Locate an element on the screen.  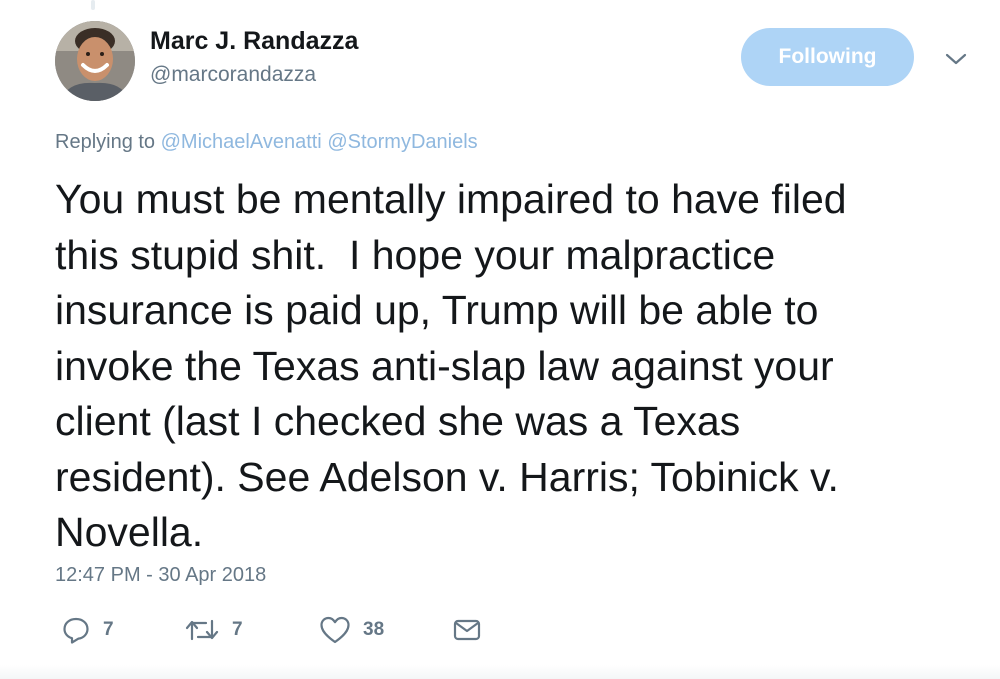
thread-connector-line is located at coordinates (93, 5).